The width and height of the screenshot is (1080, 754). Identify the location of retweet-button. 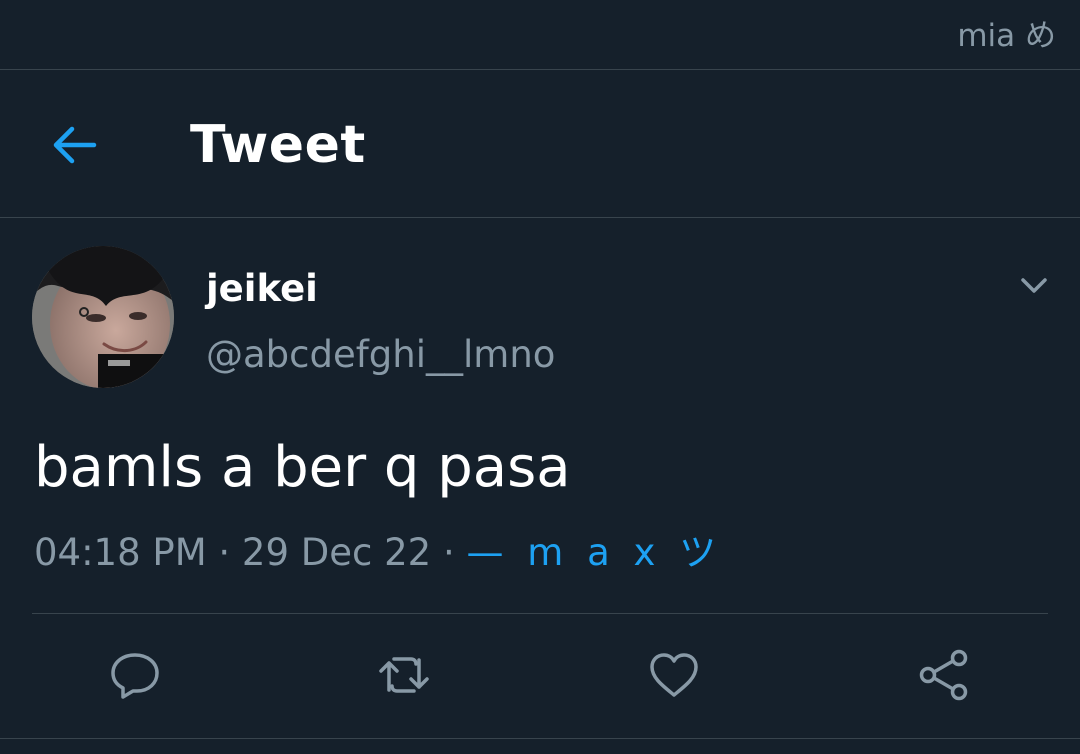
(404, 675).